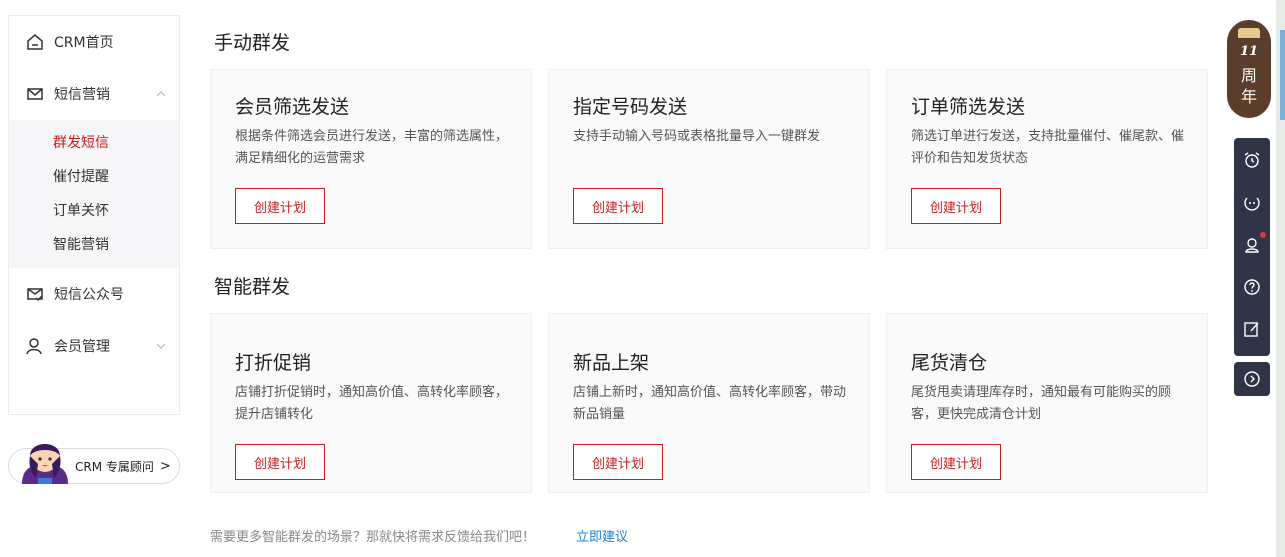  What do you see at coordinates (372, 147) in the screenshot?
I see `card-description: 根据条件筛选会员进行发送，丰富的筛选属性，满足精细化的运营需求` at bounding box center [372, 147].